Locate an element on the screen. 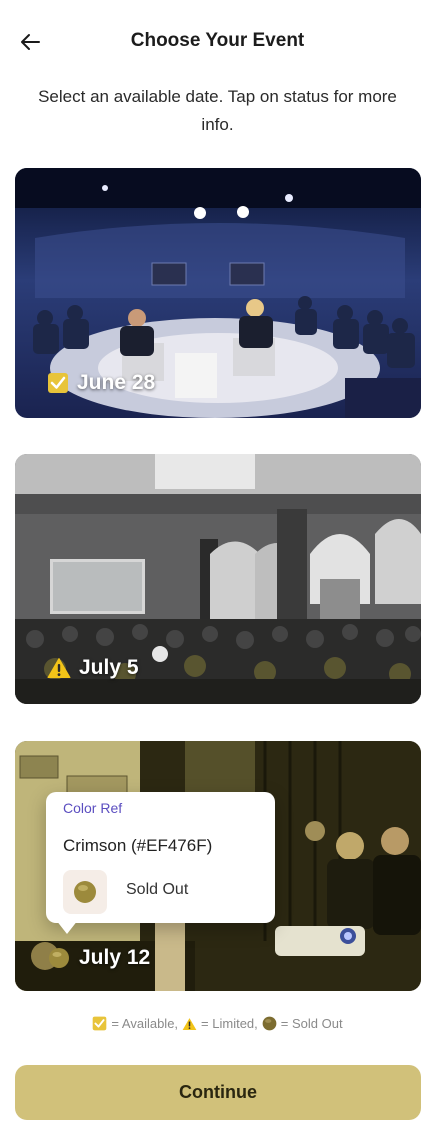 The width and height of the screenshot is (435, 1145). popover-color-name: Crimson (#EF476F) is located at coordinates (138, 845).